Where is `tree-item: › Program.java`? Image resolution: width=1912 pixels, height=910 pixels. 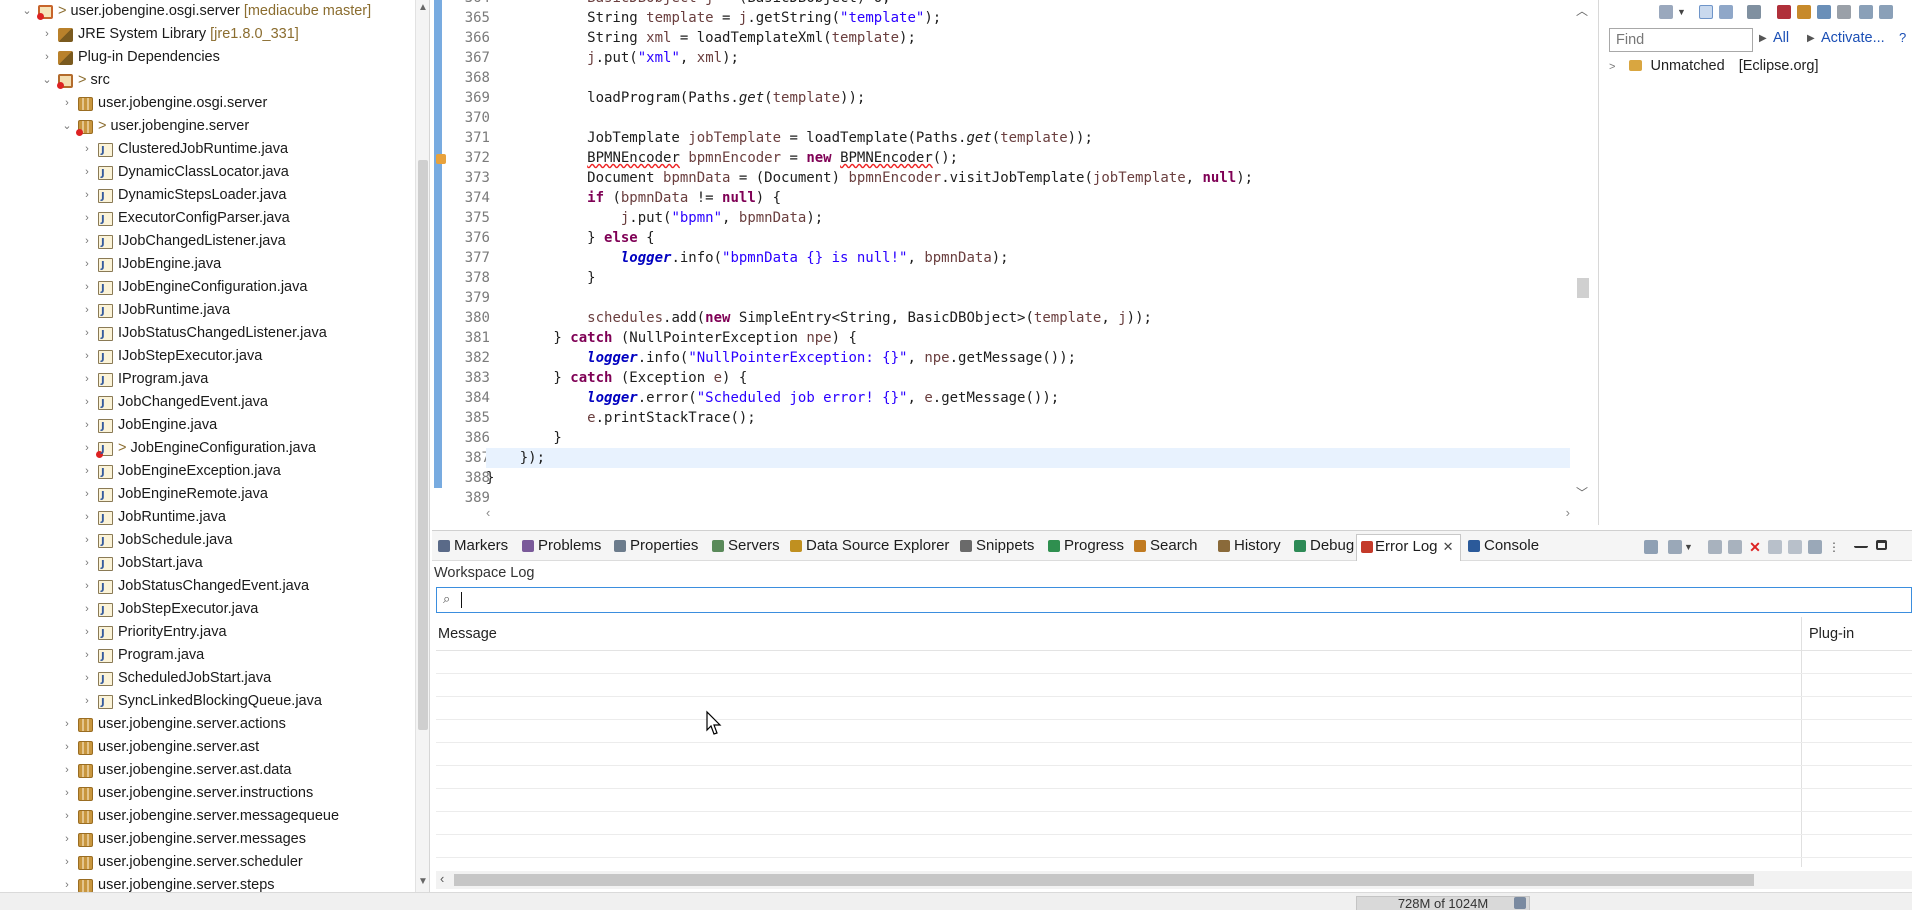
tree-item: › Program.java is located at coordinates (207, 656).